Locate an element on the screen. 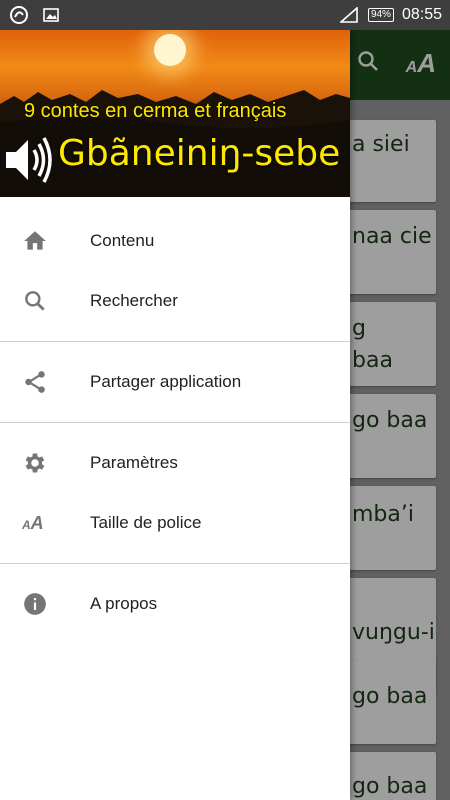 The height and width of the screenshot is (800, 450). menu-item-label: Taille de police is located at coordinates (146, 522).